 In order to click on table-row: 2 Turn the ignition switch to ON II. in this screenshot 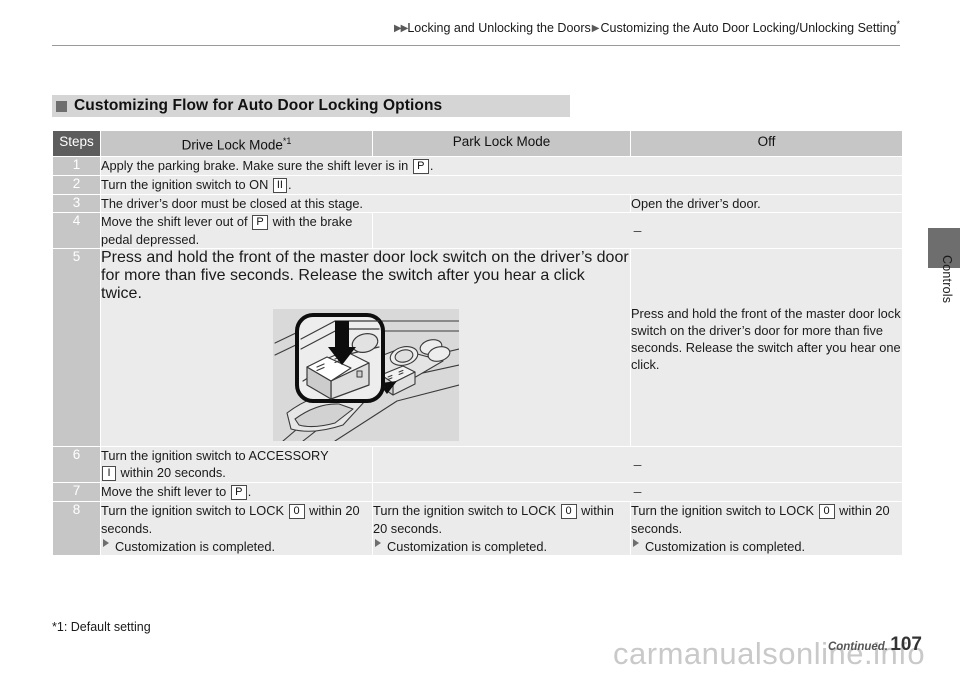, I will do `click(477, 184)`.